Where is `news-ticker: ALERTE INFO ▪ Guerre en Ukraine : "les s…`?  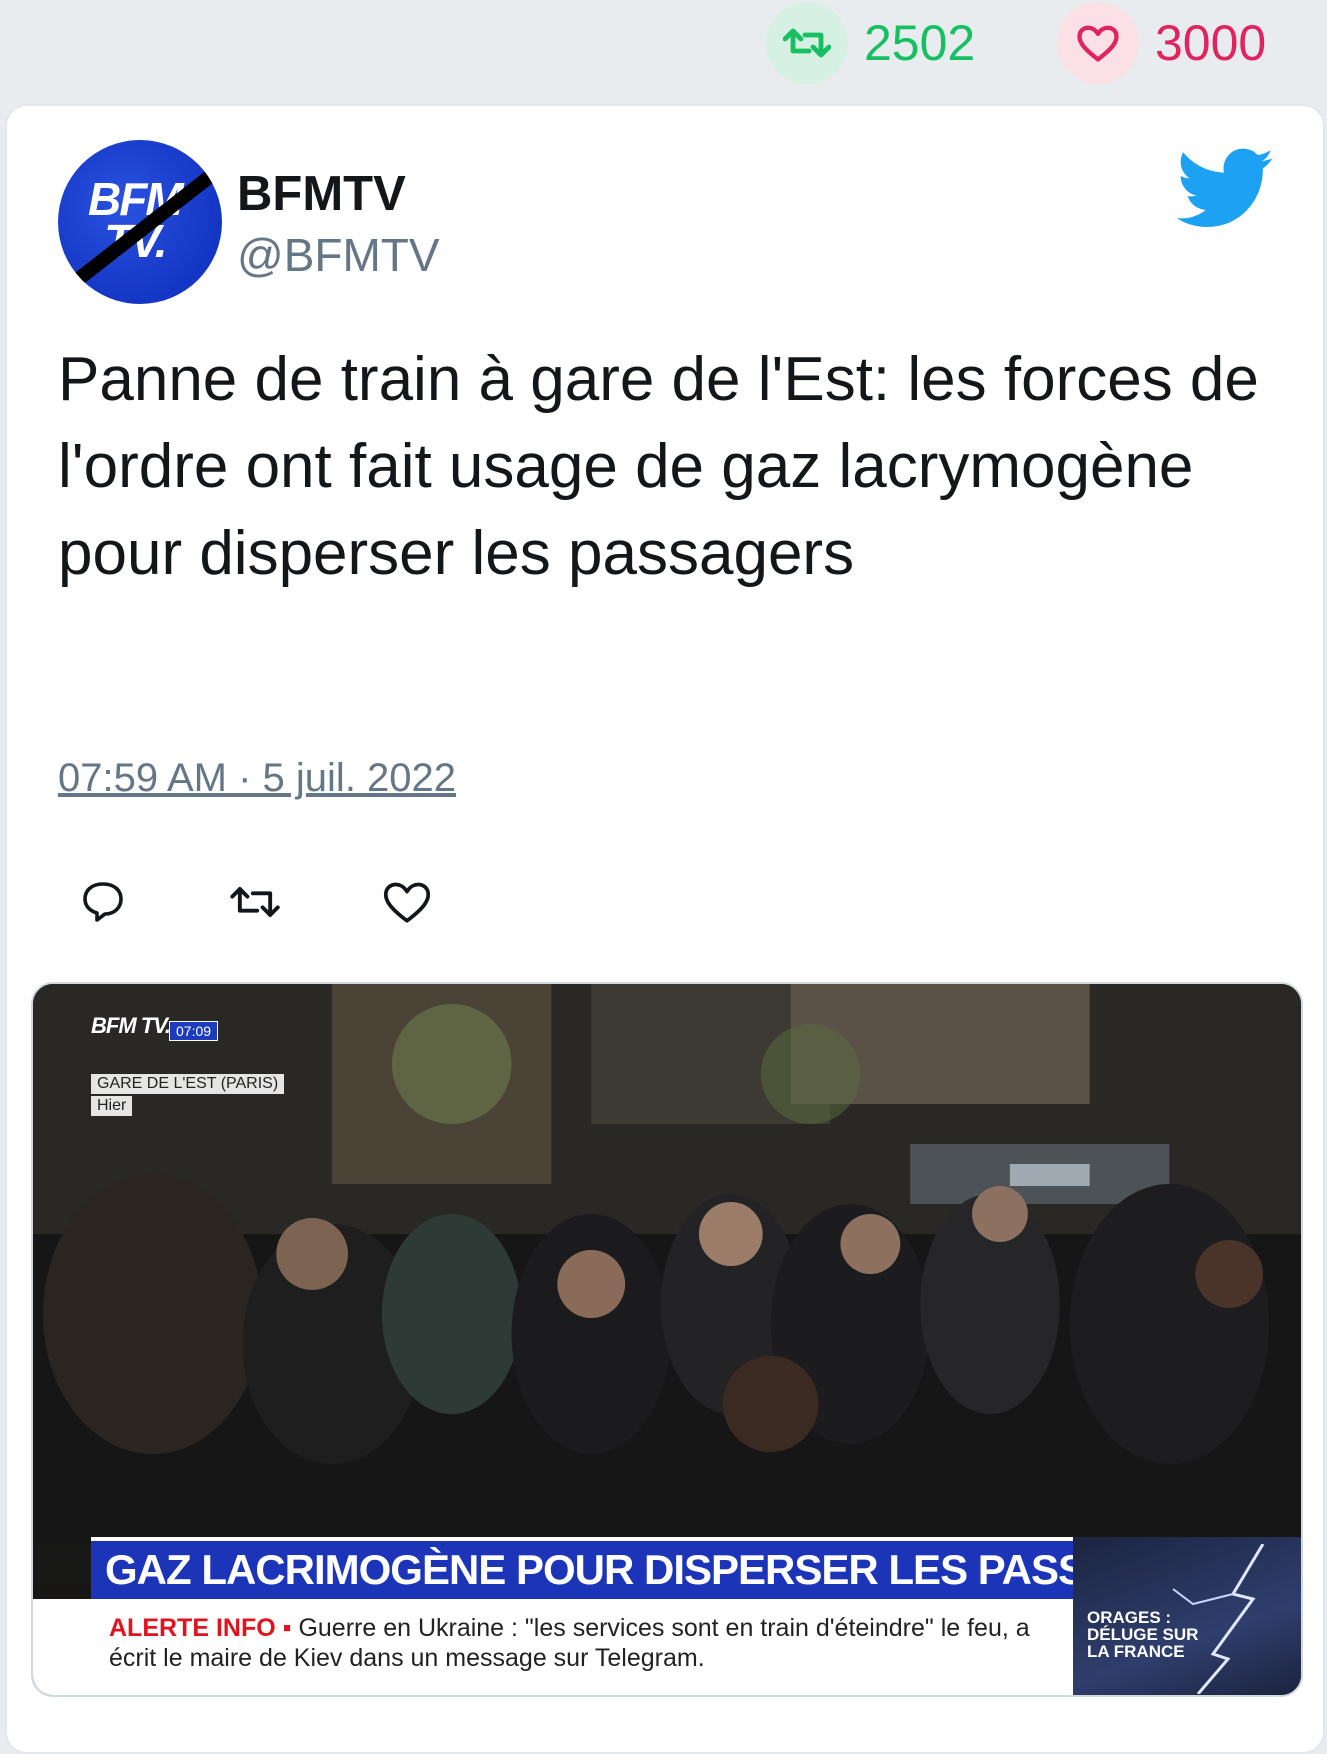
news-ticker: ALERTE INFO ▪ Guerre en Ukraine : "les s… is located at coordinates (553, 1647).